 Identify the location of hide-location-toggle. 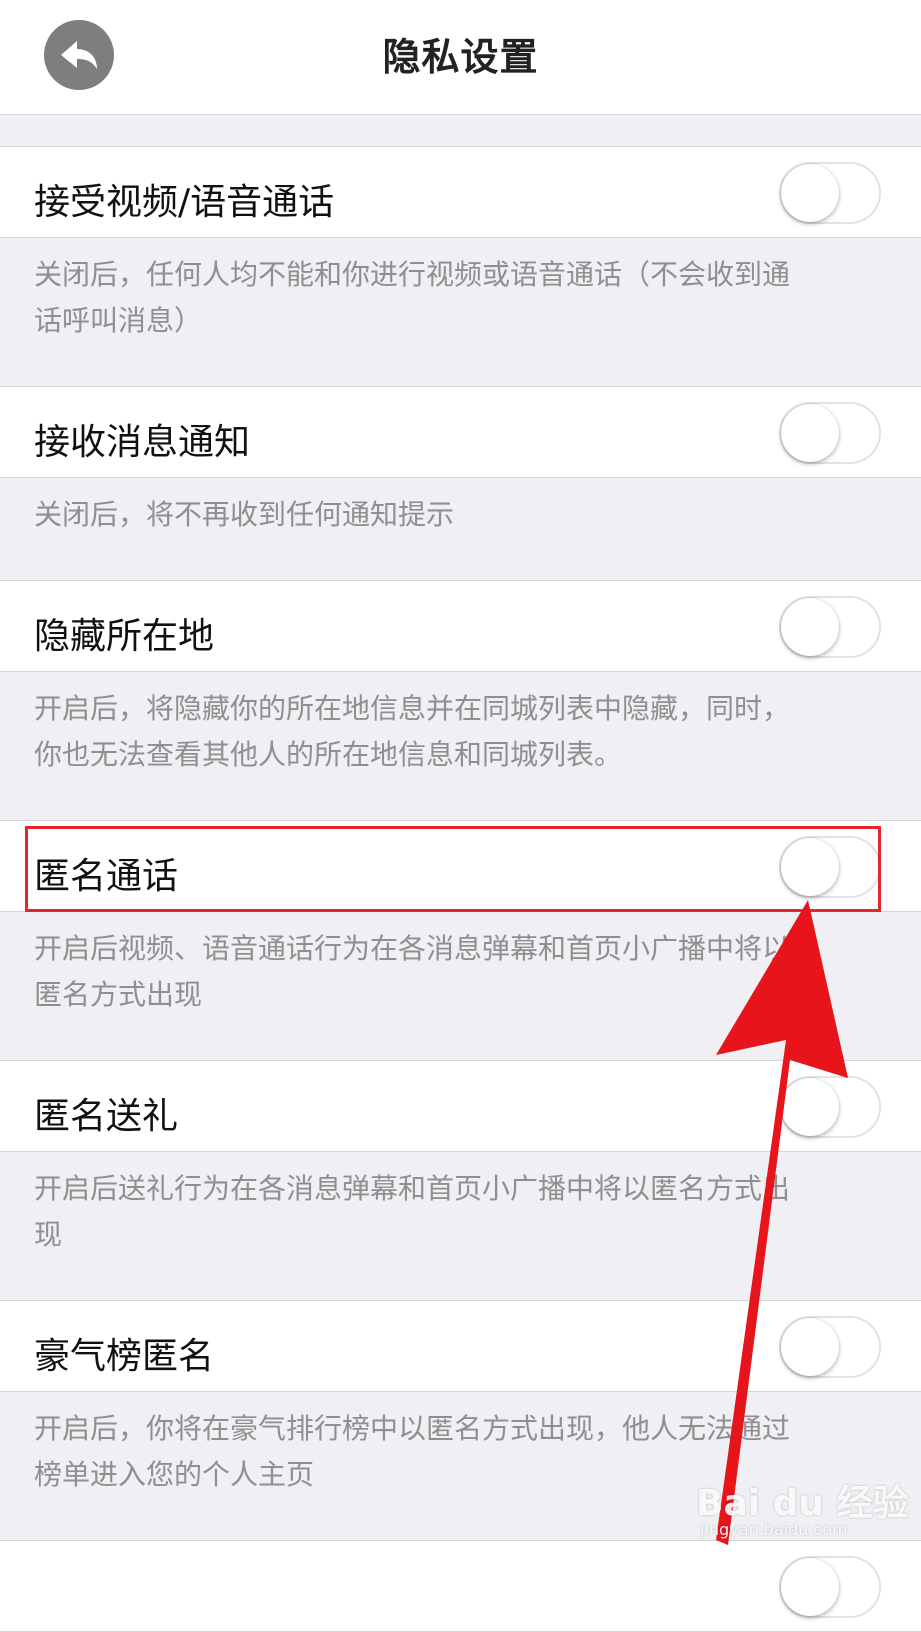
(830, 627).